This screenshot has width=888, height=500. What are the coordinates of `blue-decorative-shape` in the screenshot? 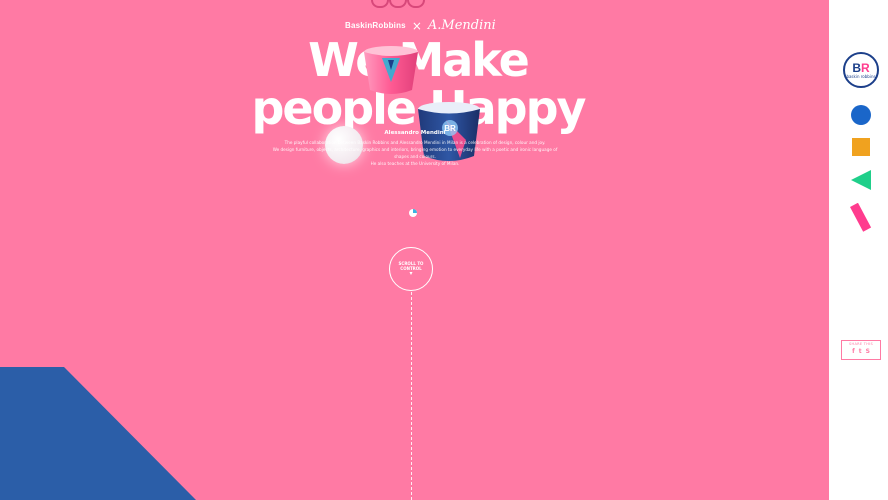 It's located at (98, 433).